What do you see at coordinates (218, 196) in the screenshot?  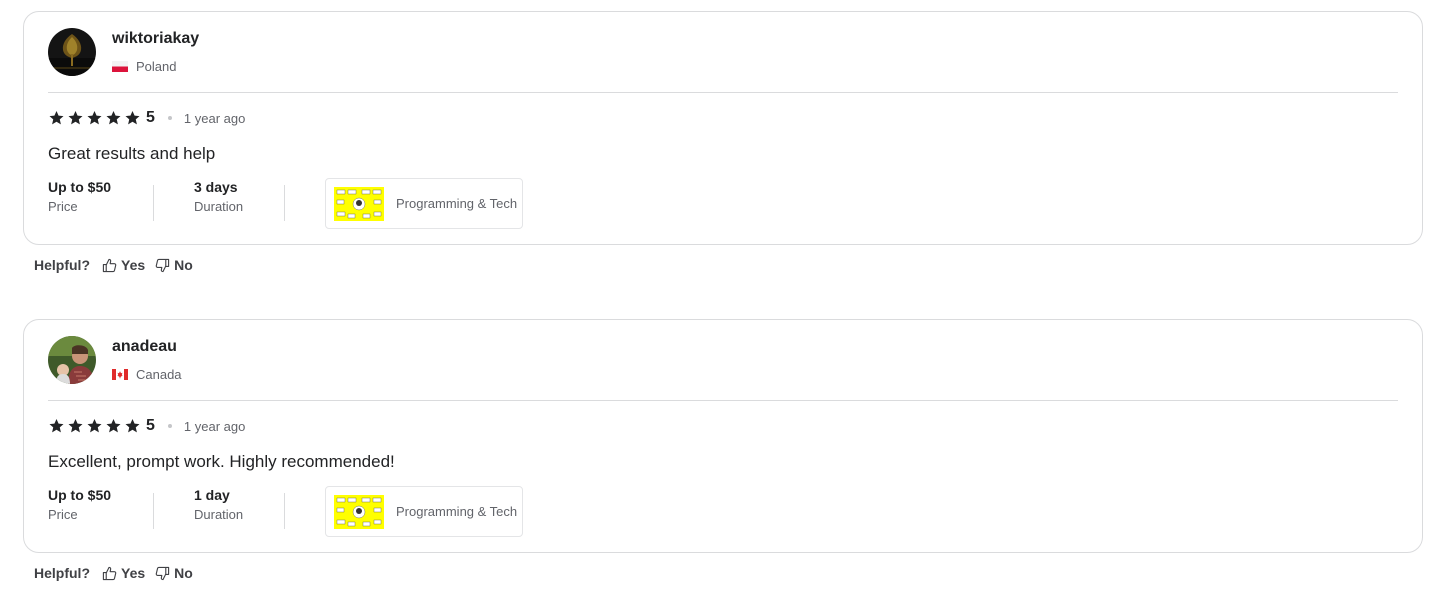 I see `duration-info: 3 days Duration` at bounding box center [218, 196].